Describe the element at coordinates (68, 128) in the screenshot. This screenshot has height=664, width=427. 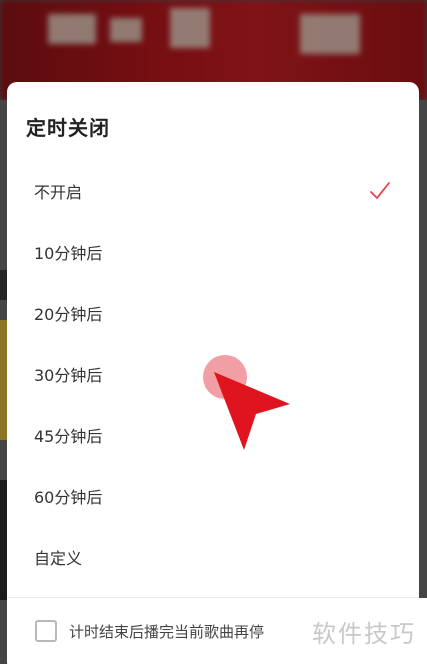
I see `dialog-title: 定时关闭` at that location.